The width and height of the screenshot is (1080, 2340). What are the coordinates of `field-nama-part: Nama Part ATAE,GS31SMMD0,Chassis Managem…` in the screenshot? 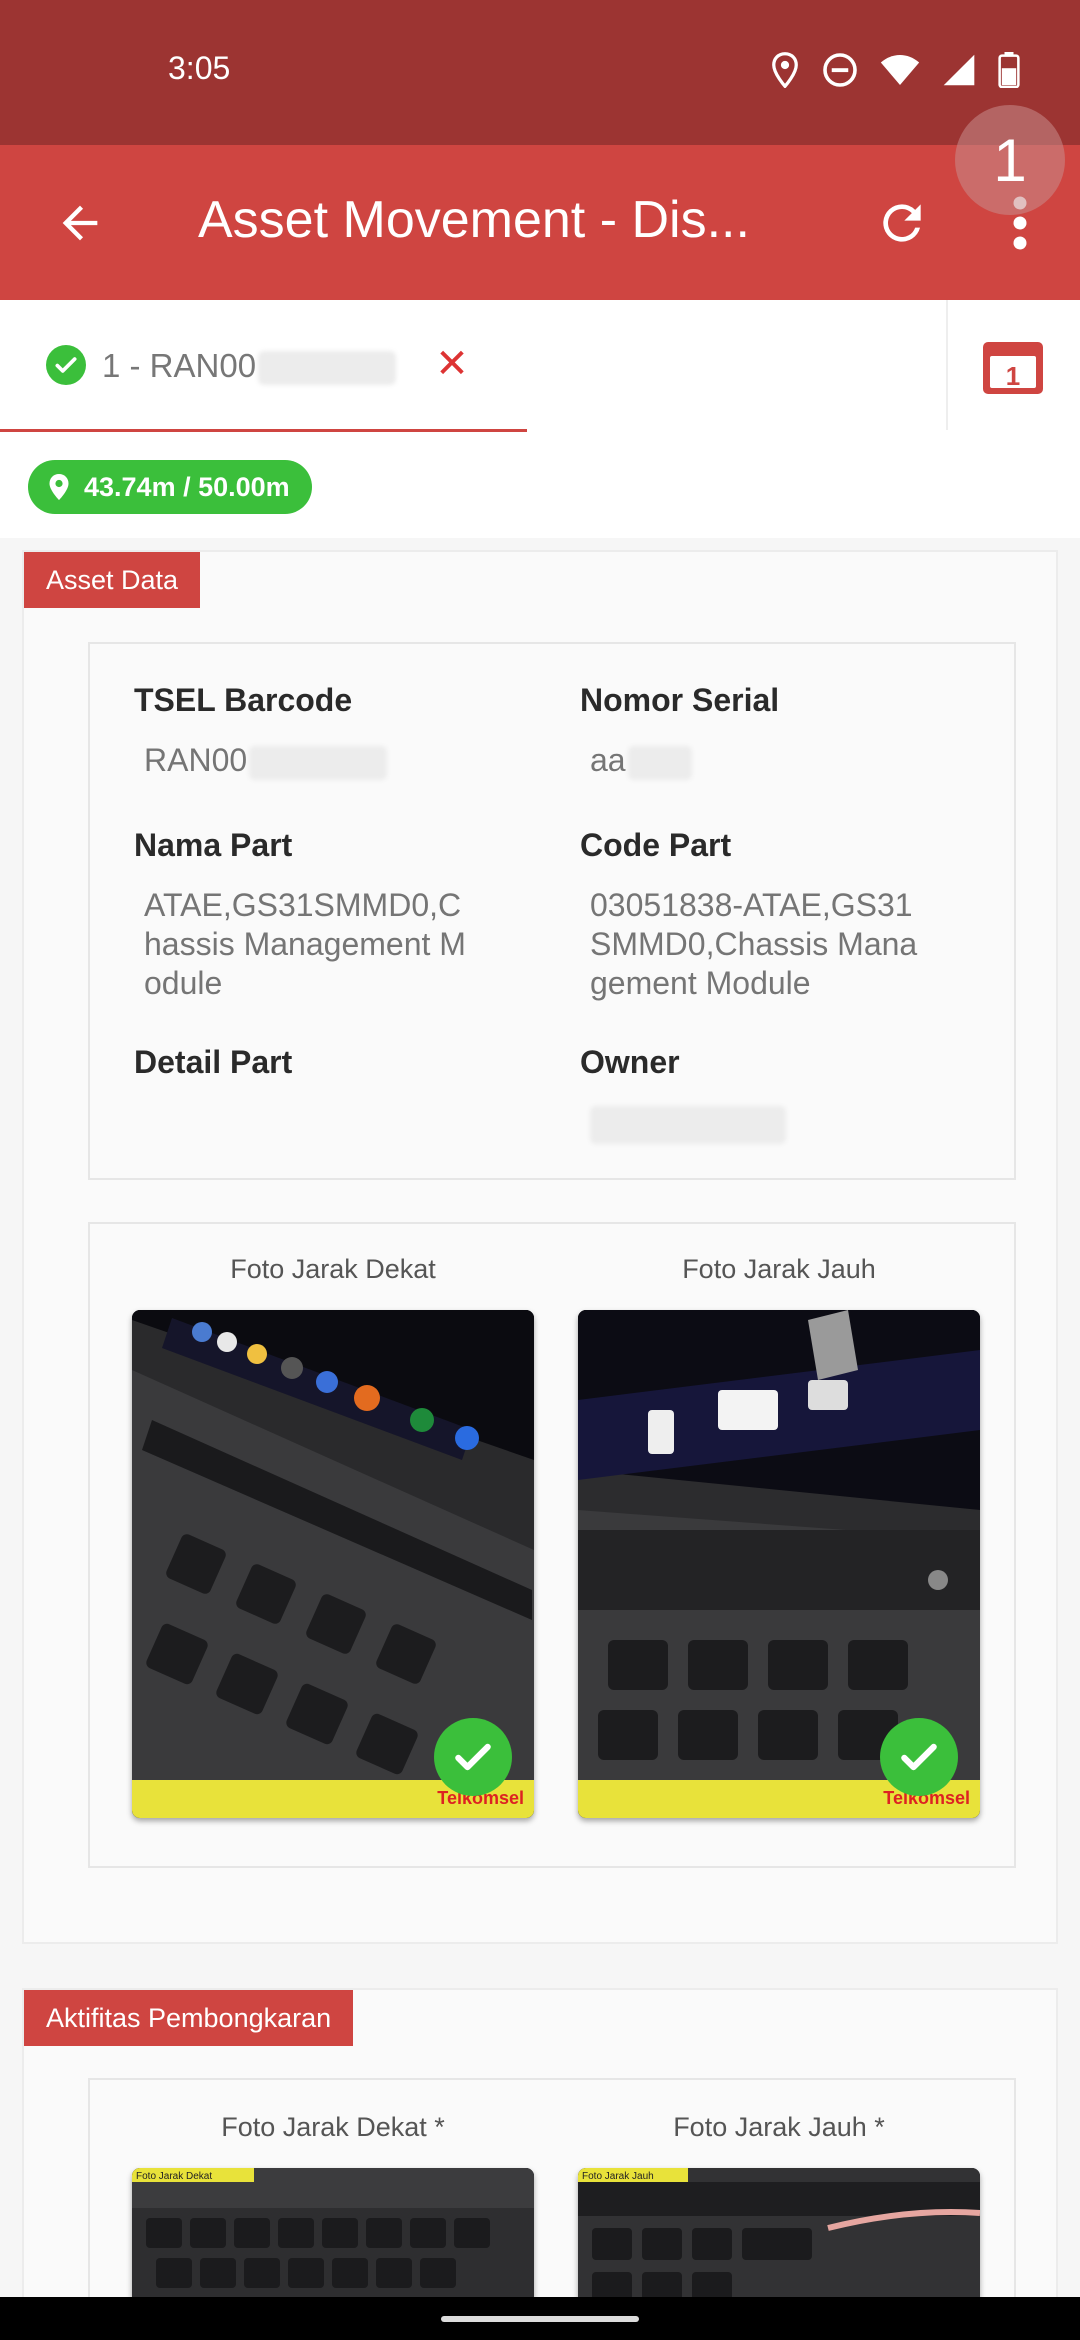 It's located at (304, 915).